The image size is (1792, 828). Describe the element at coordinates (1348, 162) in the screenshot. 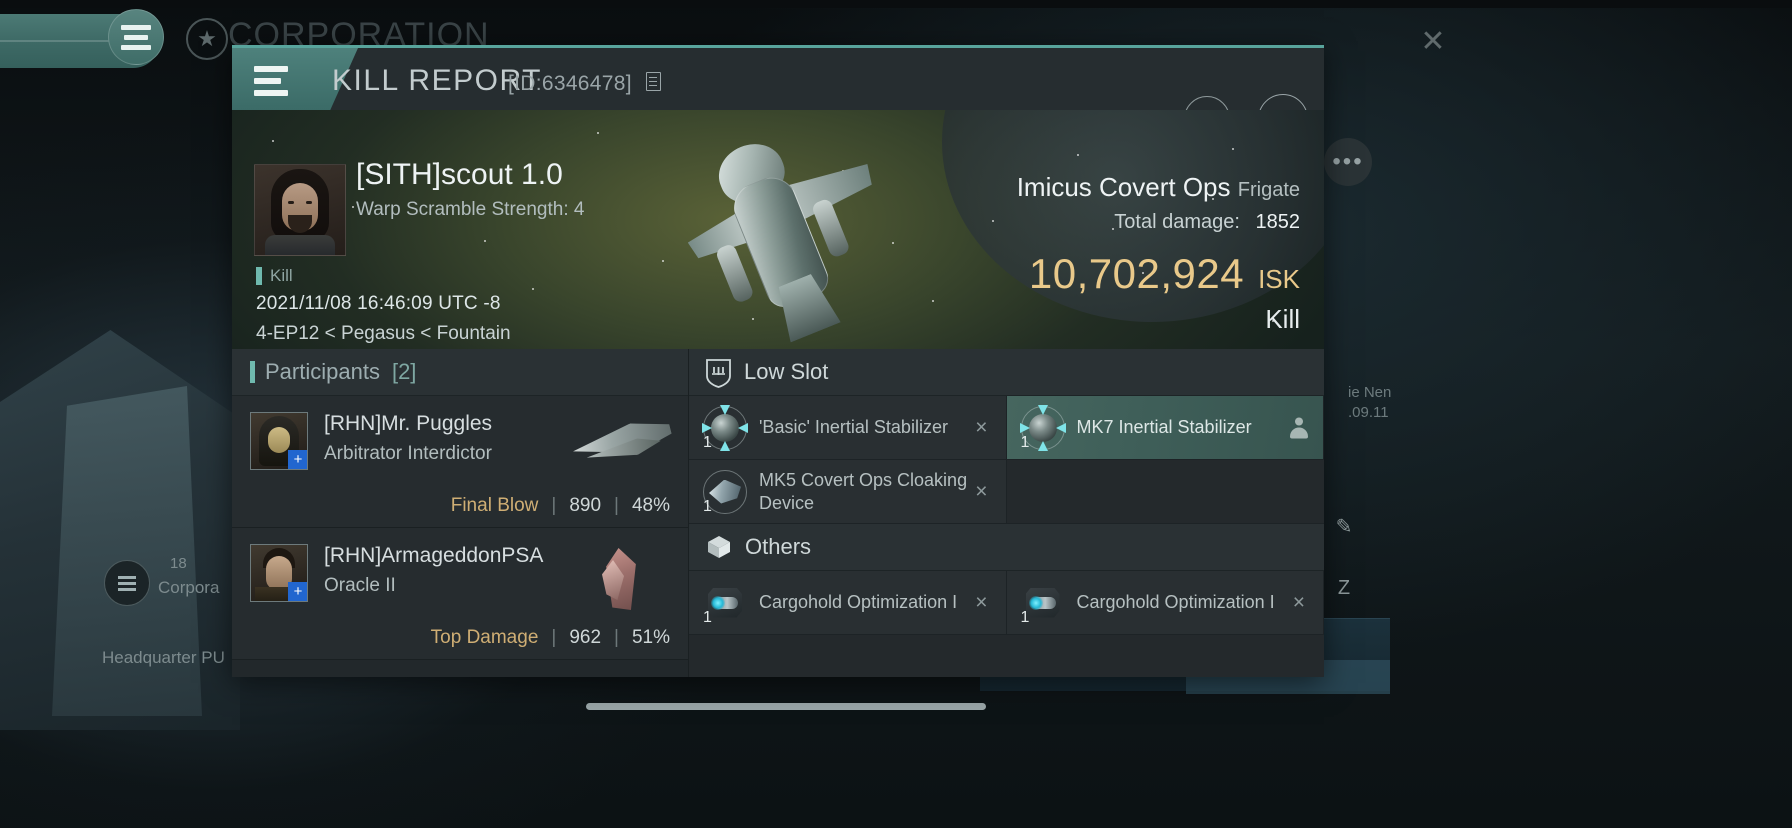

I see `more-dots-icon: •••` at that location.